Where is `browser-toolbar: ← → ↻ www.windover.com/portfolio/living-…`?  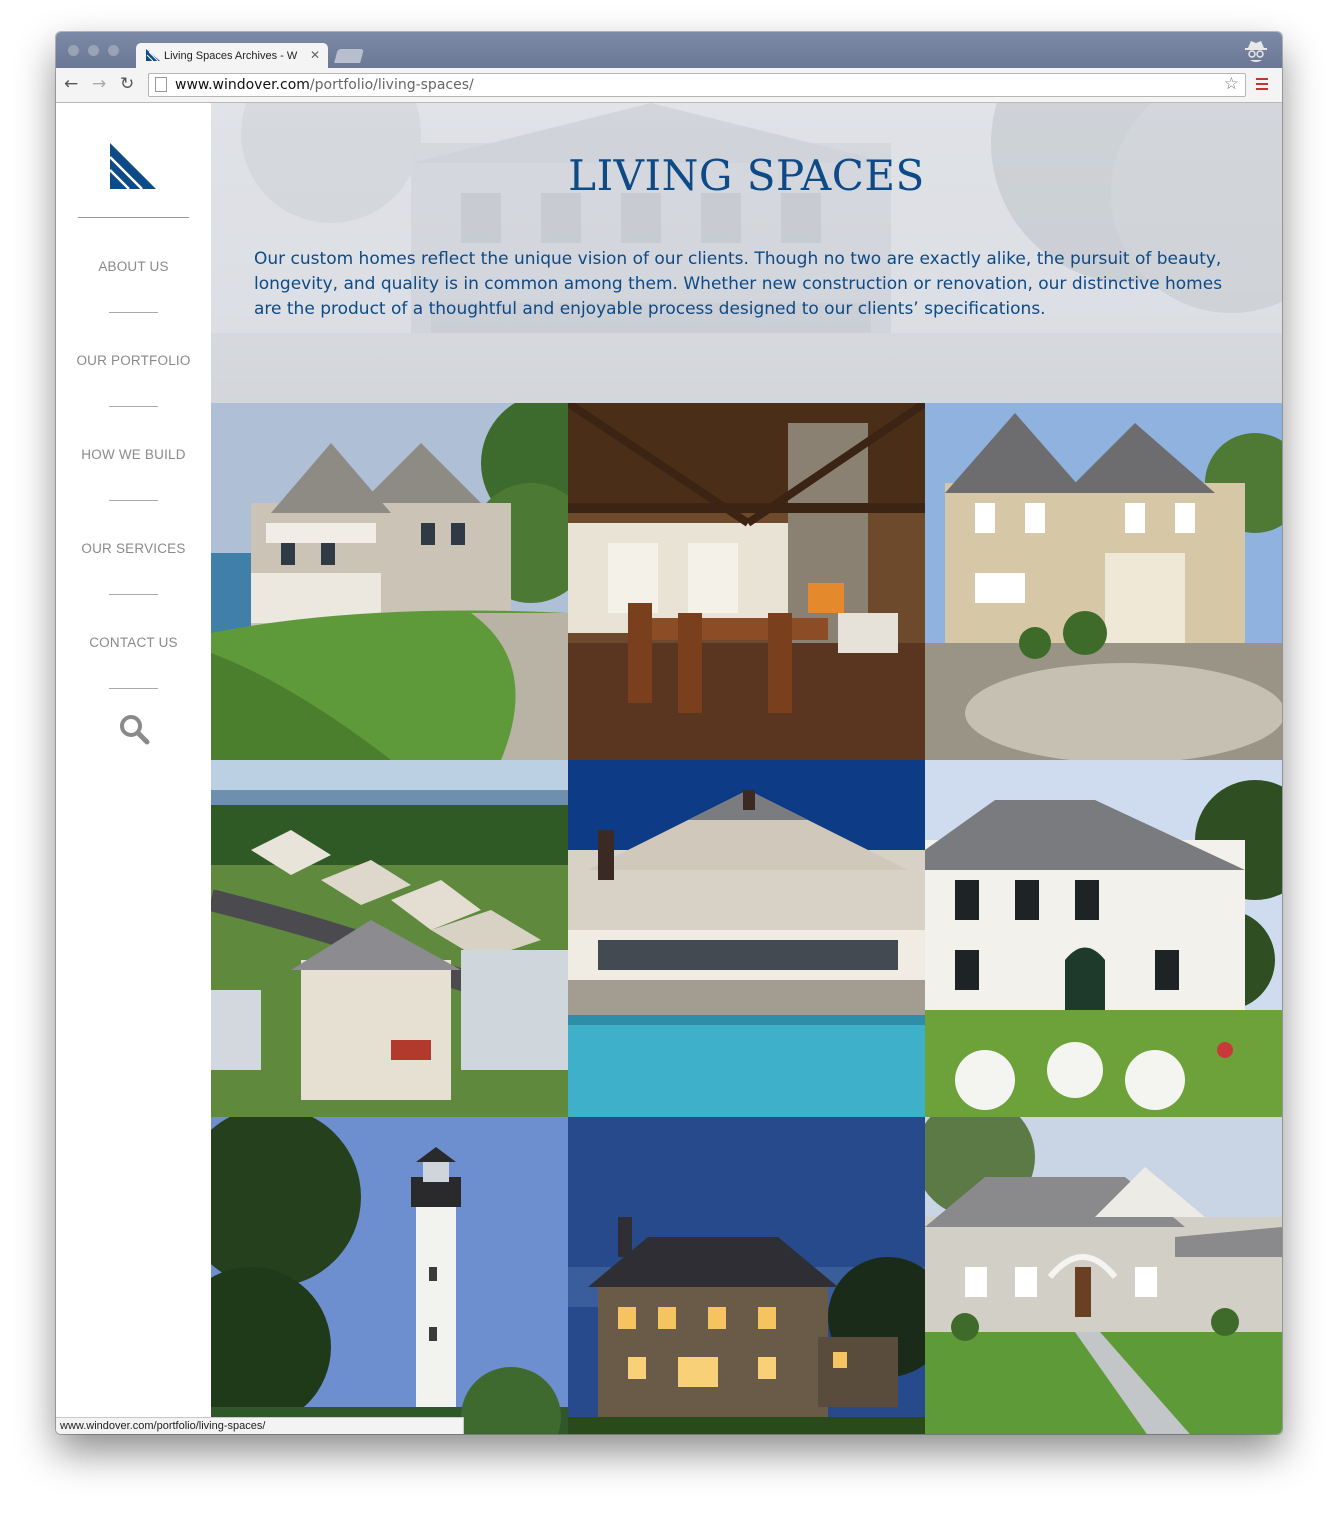 browser-toolbar: ← → ↻ www.windover.com/portfolio/living-… is located at coordinates (669, 85).